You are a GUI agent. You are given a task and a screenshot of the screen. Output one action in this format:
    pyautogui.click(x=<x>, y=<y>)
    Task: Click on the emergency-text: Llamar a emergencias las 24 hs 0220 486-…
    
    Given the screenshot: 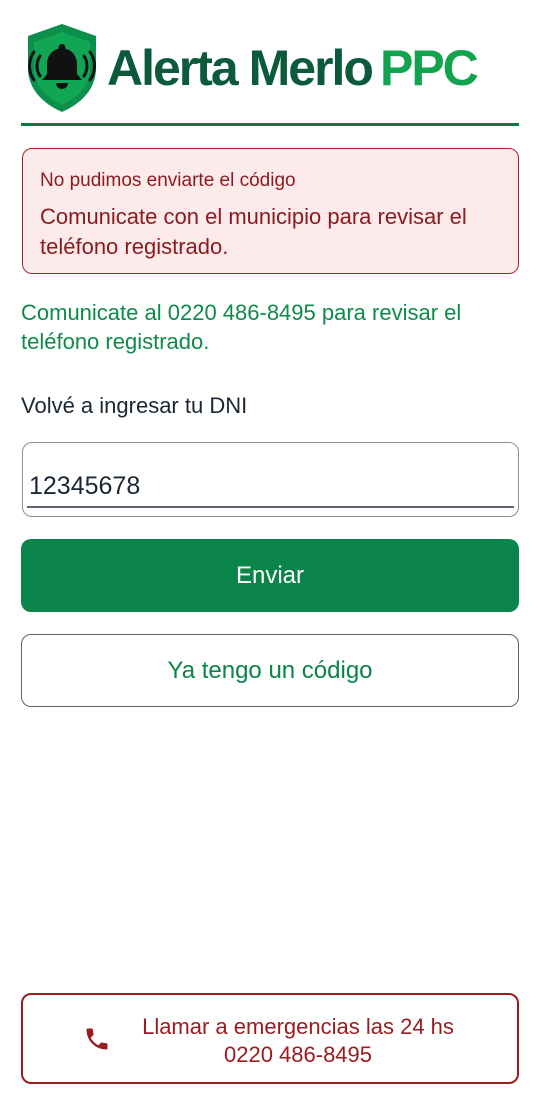 What is the action you would take?
    pyautogui.click(x=298, y=1041)
    